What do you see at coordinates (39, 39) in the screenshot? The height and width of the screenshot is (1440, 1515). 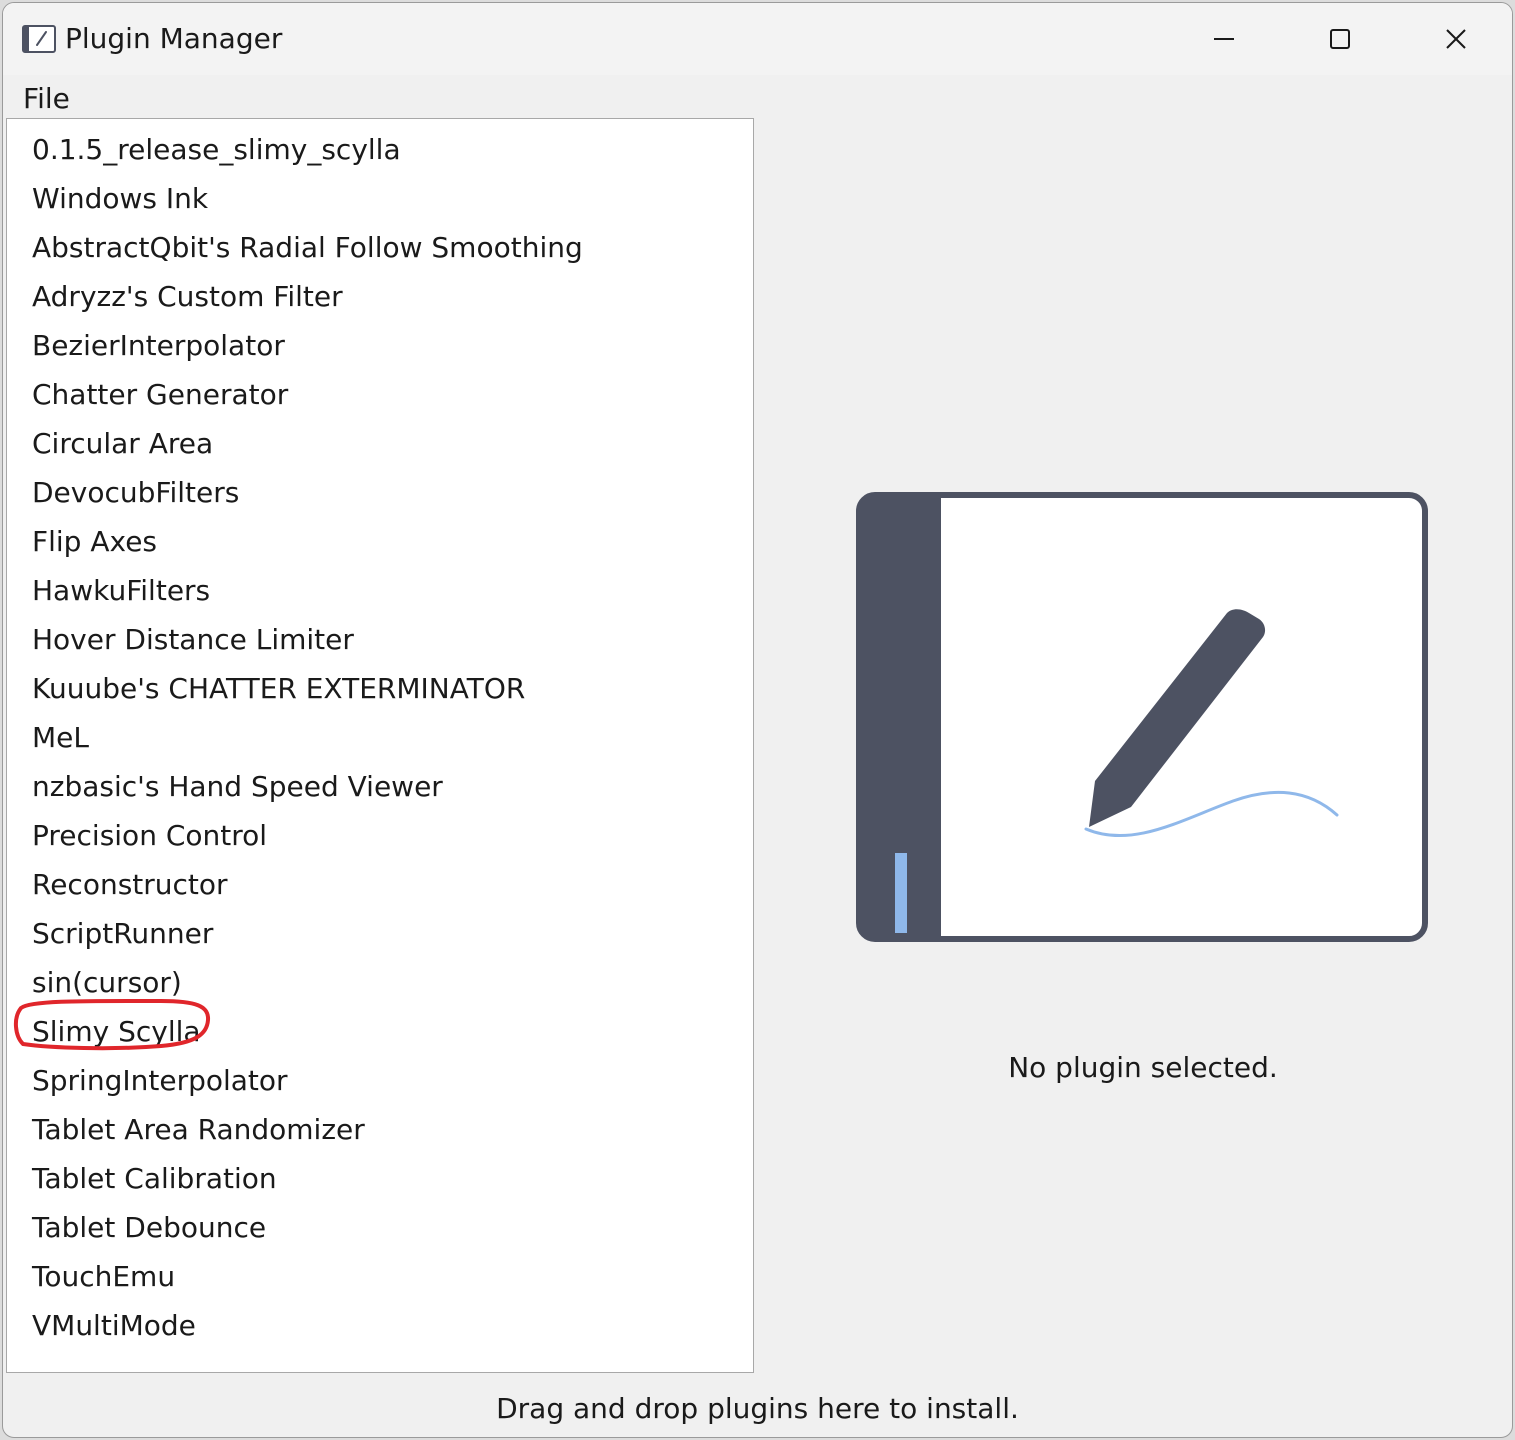 I see `tablet-pen-icon` at bounding box center [39, 39].